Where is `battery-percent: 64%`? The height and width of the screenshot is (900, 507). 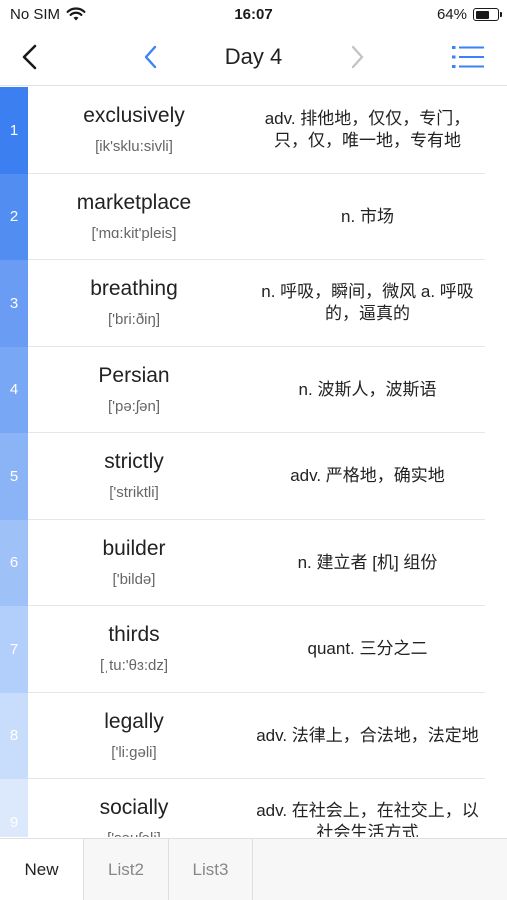 battery-percent: 64% is located at coordinates (451, 14).